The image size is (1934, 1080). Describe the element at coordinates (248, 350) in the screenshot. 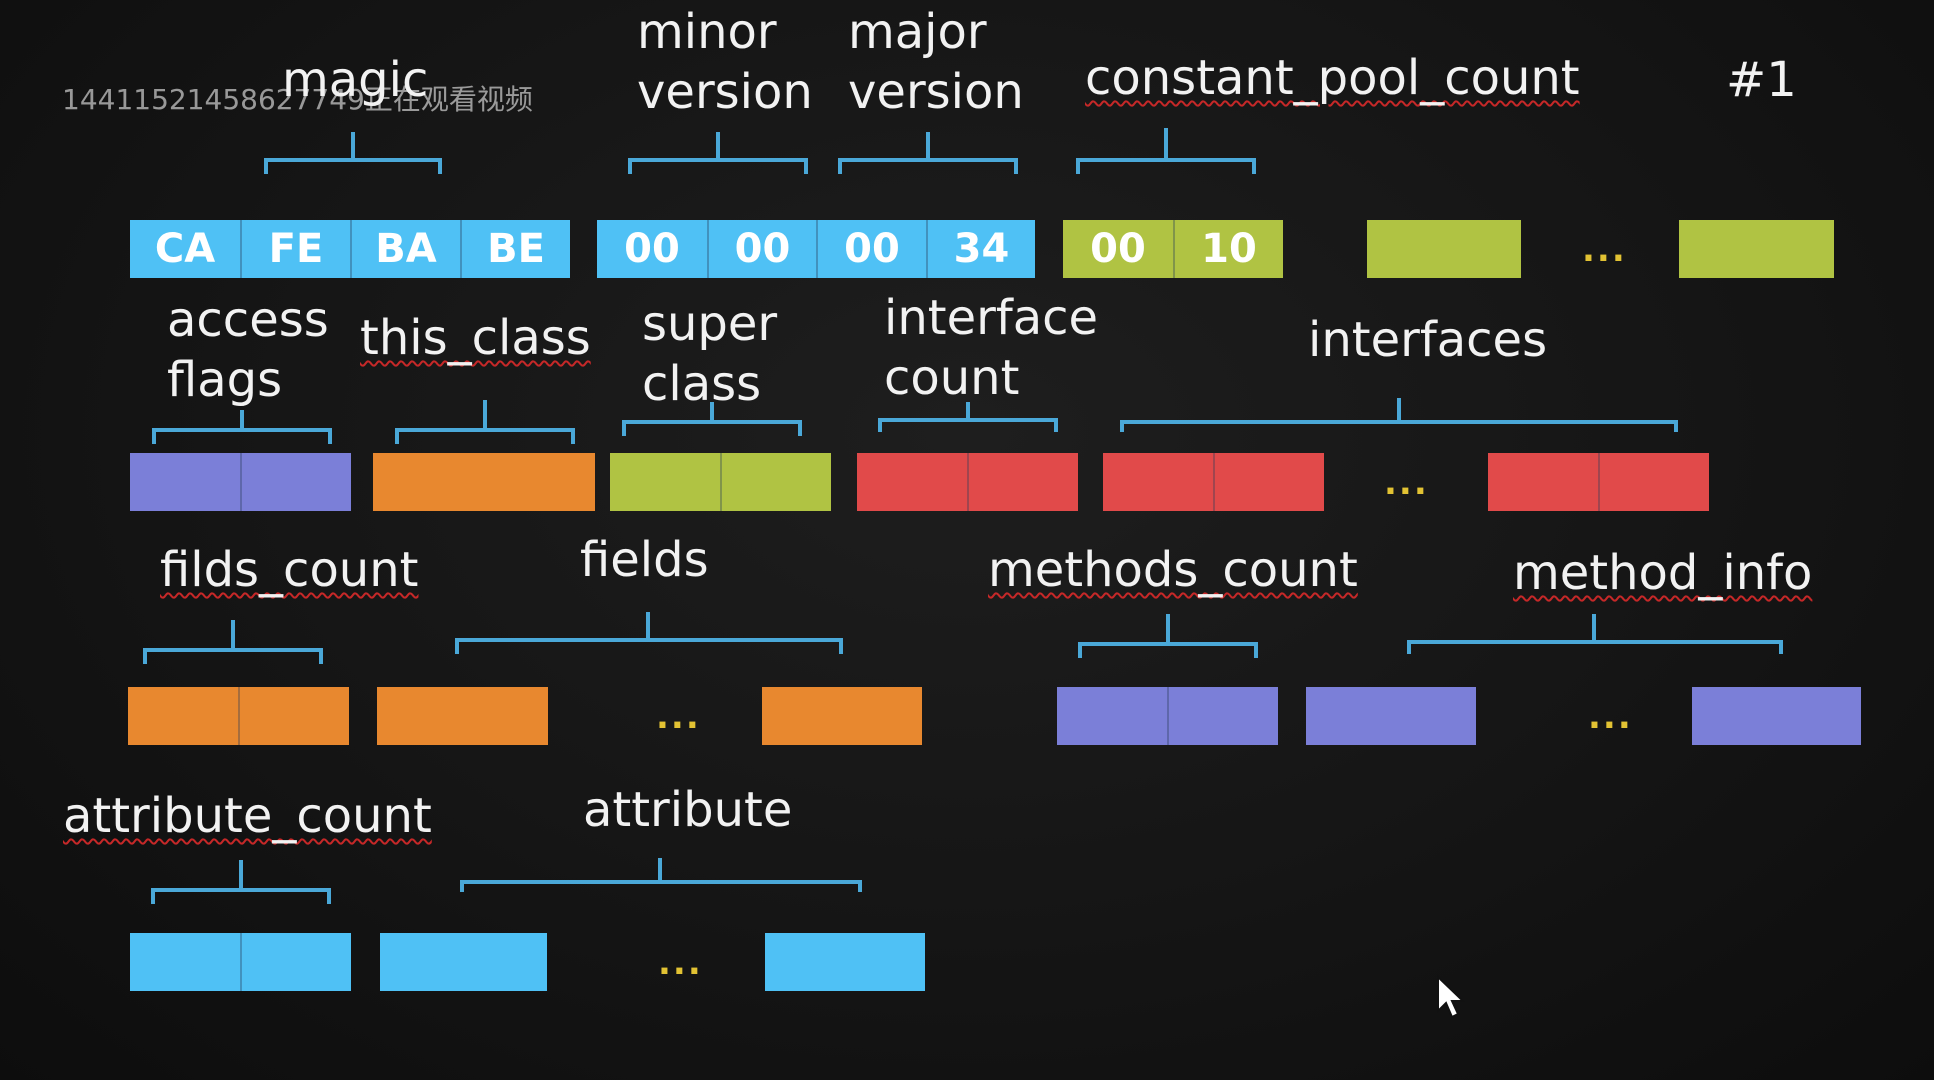

I see `label-access-flags: access flags` at that location.